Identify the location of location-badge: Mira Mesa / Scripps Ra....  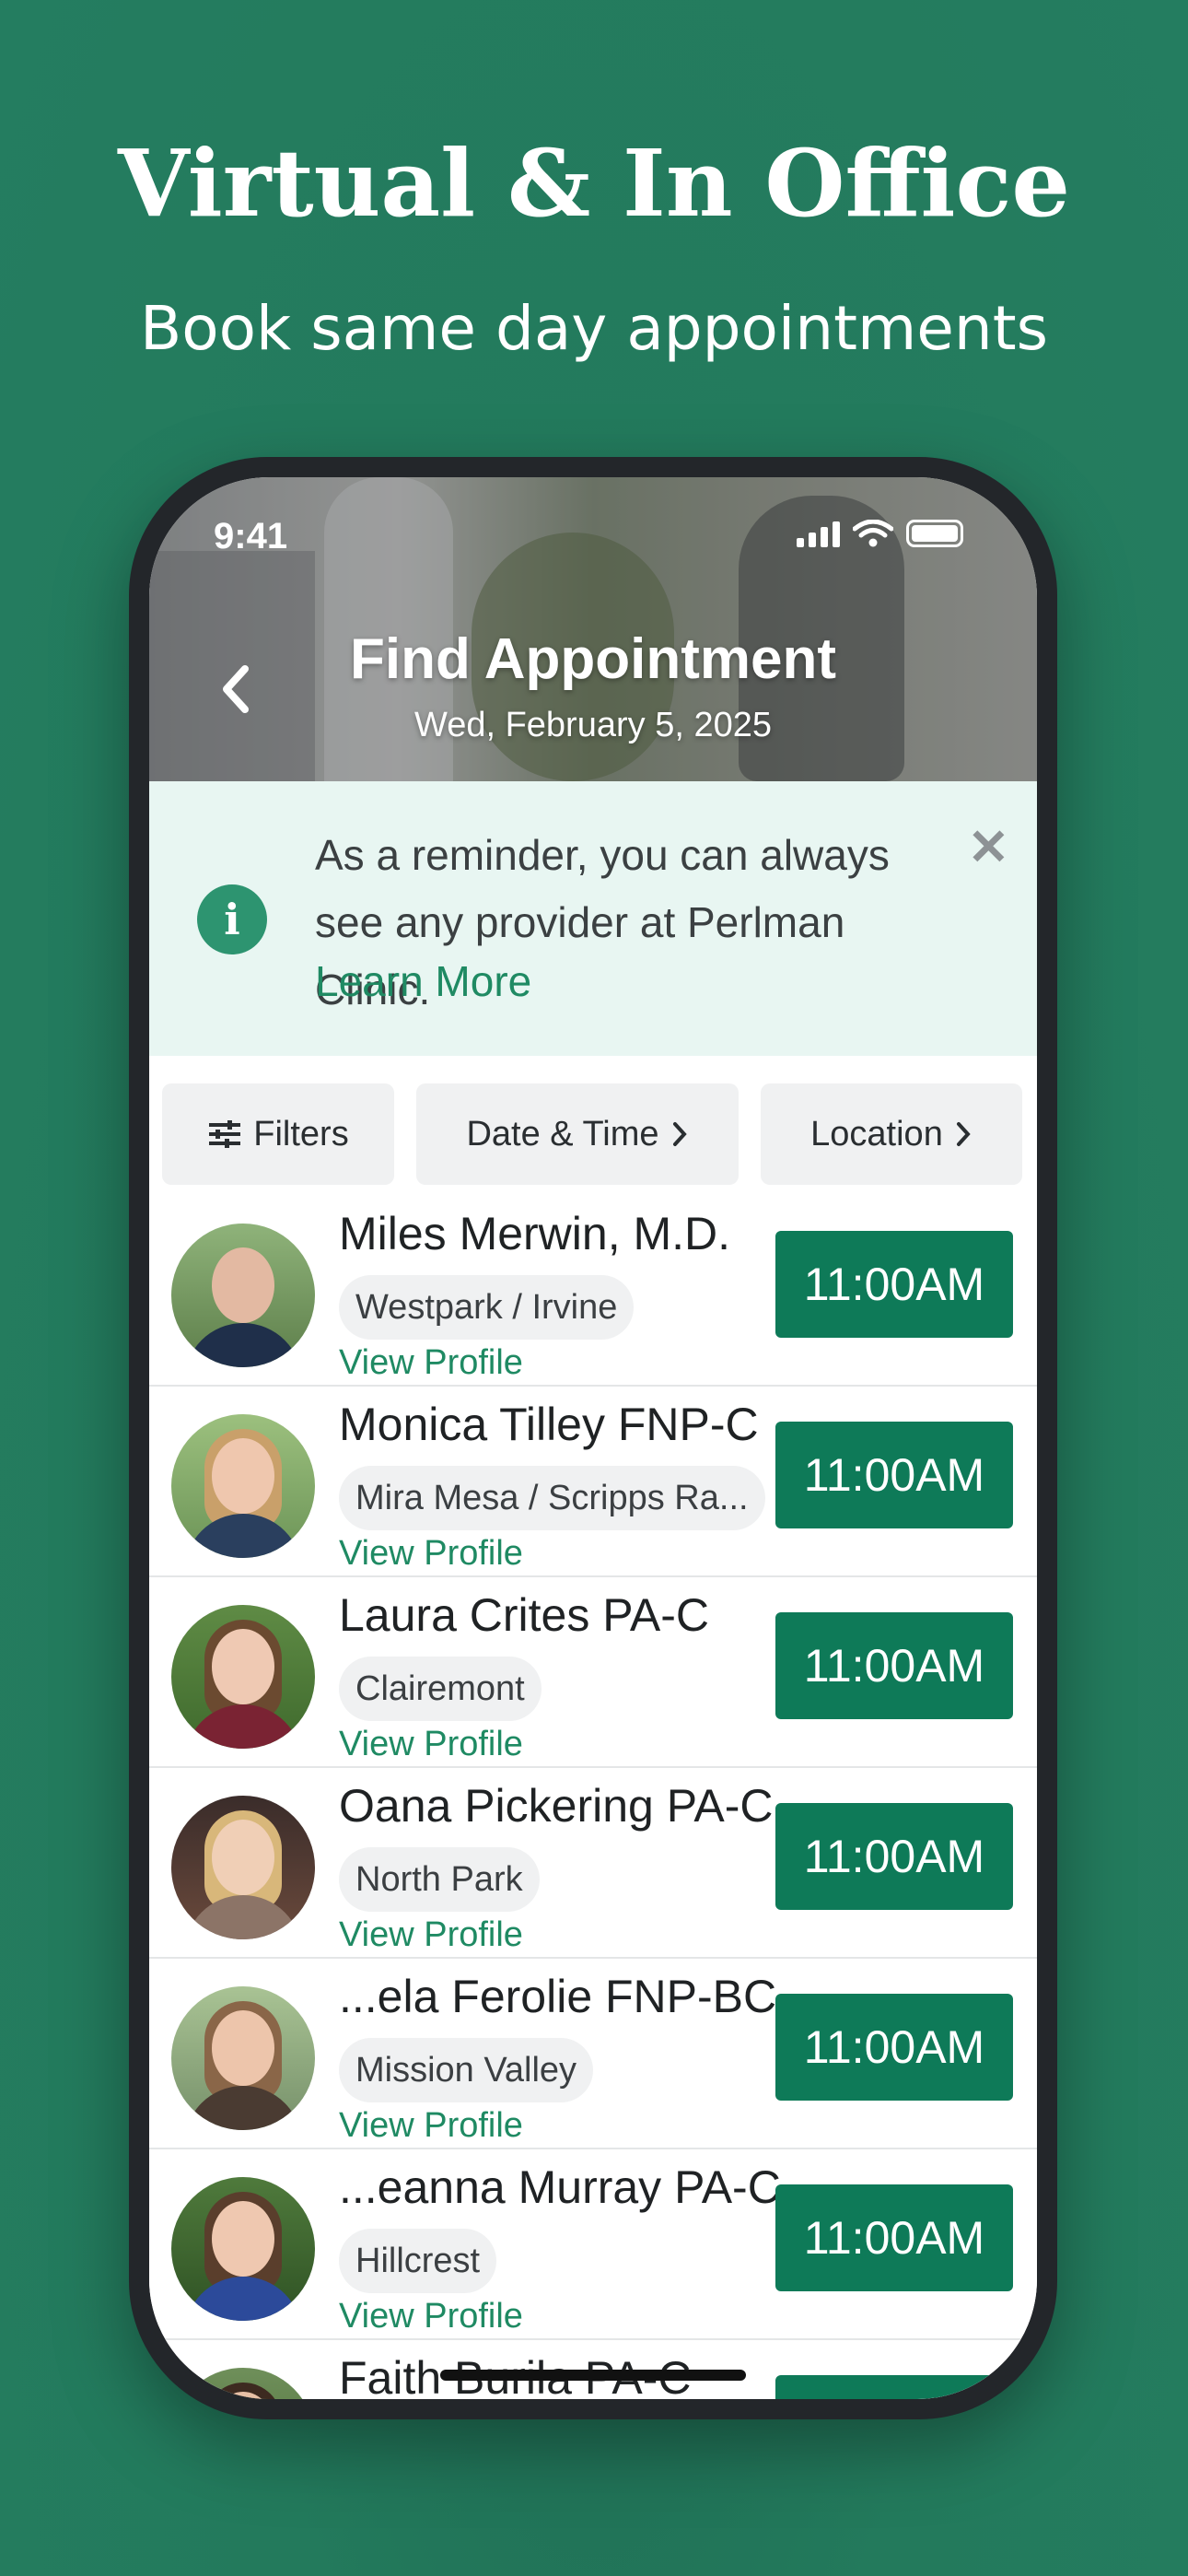
(552, 1498).